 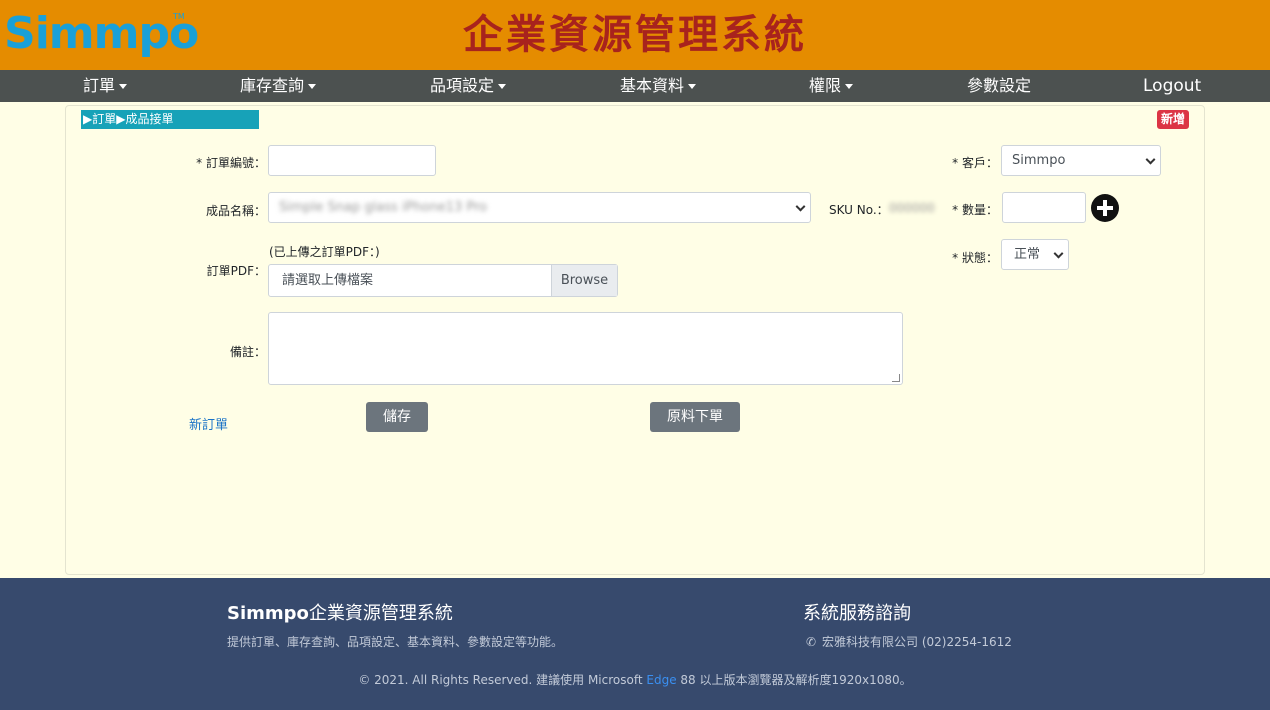 What do you see at coordinates (859, 210) in the screenshot?
I see `sku-label: SKU No.：` at bounding box center [859, 210].